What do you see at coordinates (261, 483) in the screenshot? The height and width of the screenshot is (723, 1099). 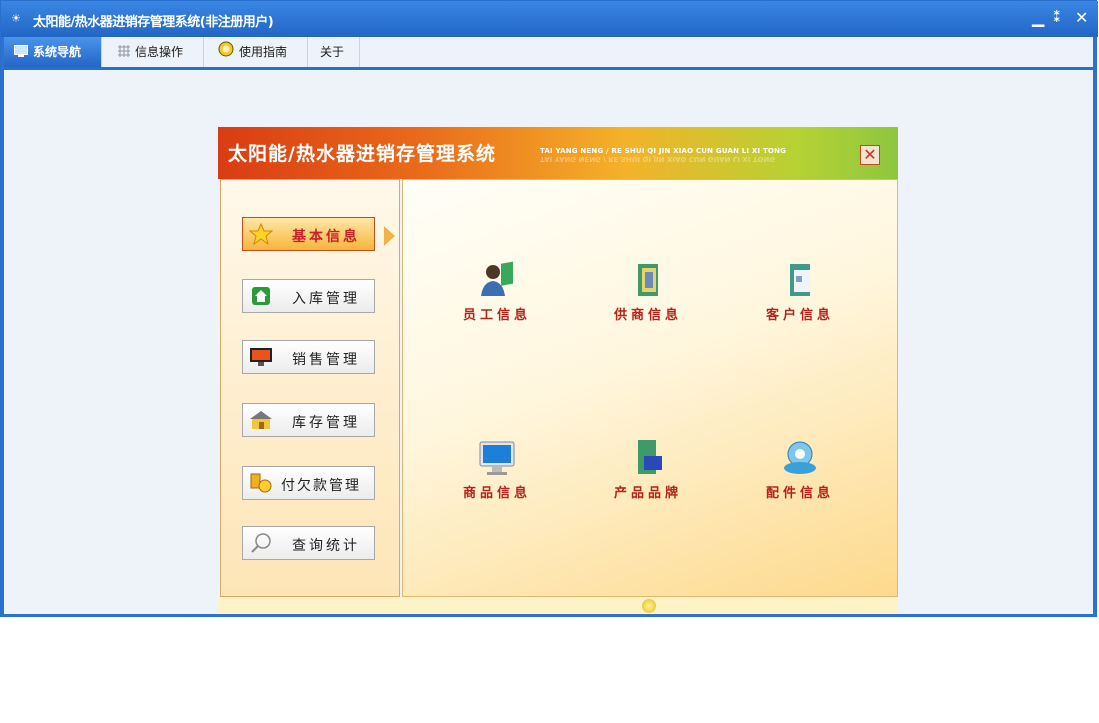 I see `coins-icon` at bounding box center [261, 483].